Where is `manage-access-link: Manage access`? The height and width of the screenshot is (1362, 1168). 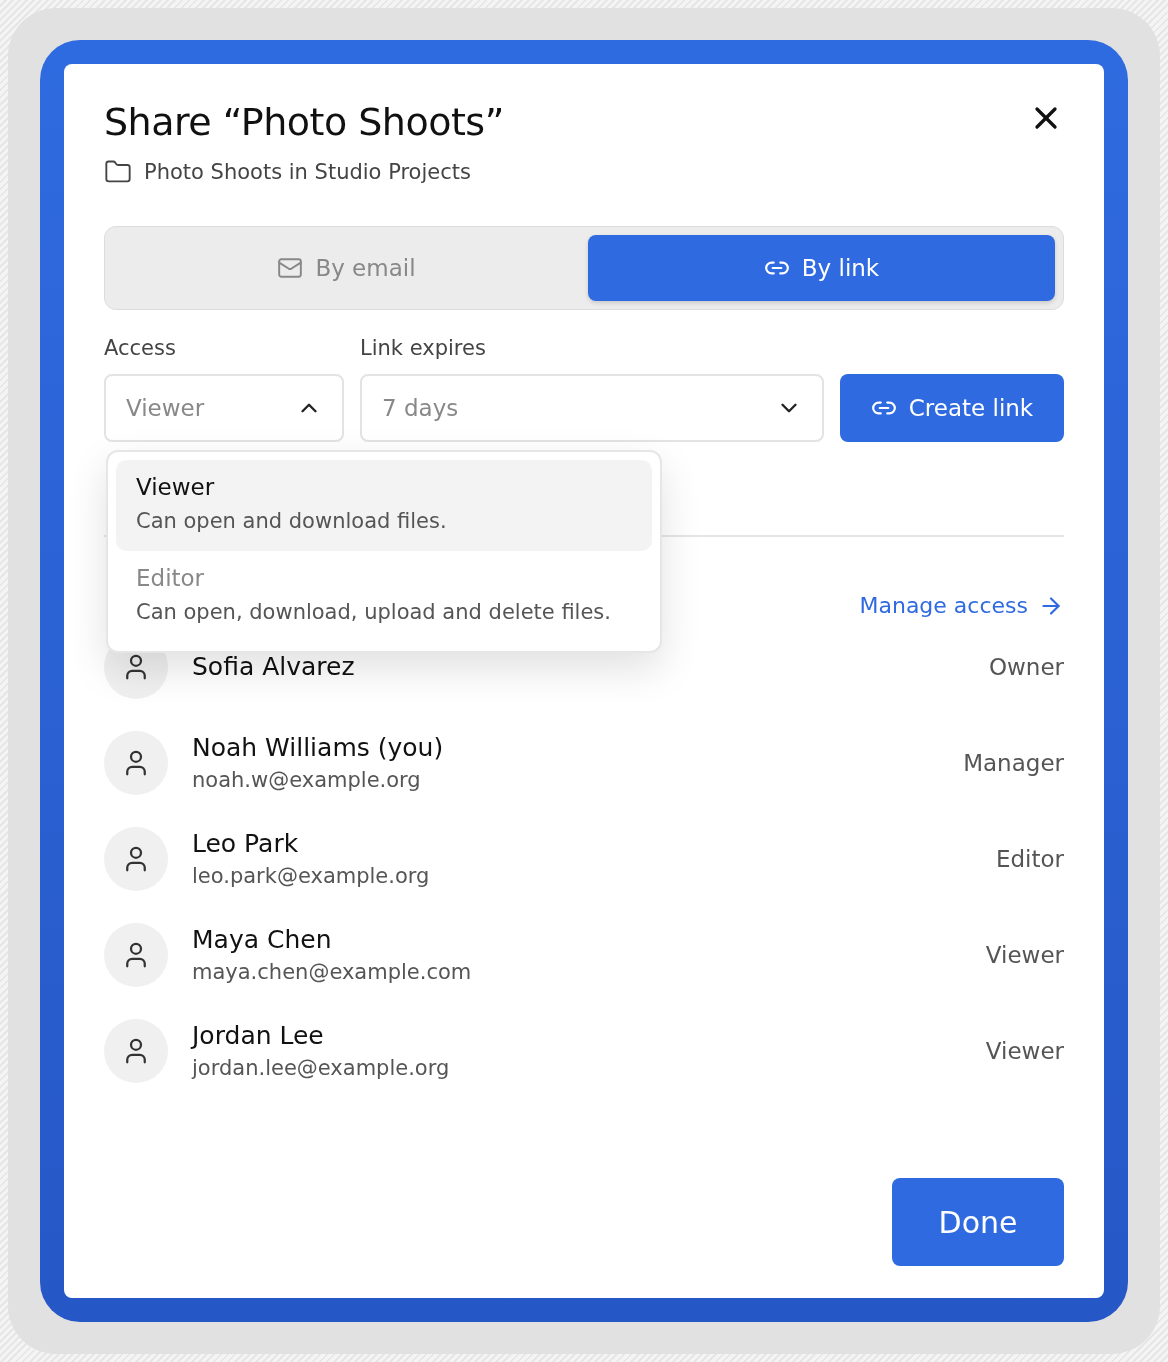
manage-access-link: Manage access is located at coordinates (961, 605).